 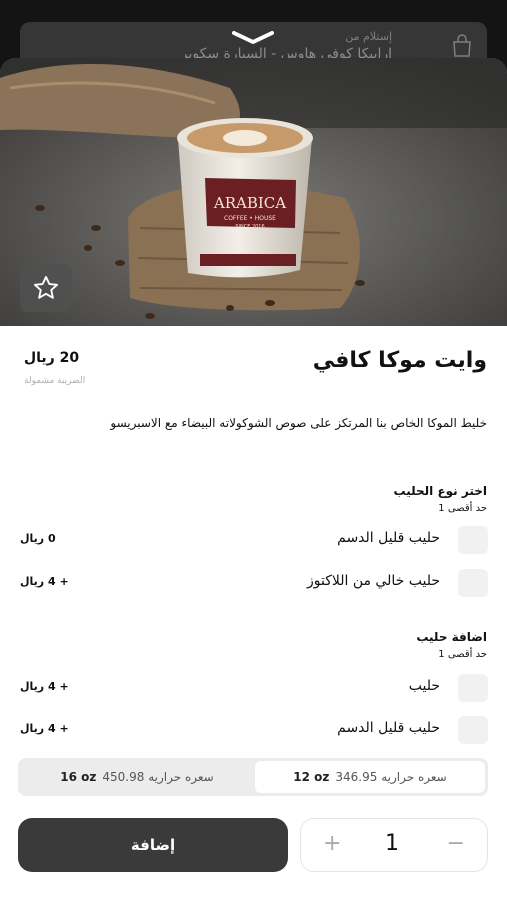 I want to click on add-milk-option-row: حليب قليل الدسم + 4 ريال, so click(x=254, y=731).